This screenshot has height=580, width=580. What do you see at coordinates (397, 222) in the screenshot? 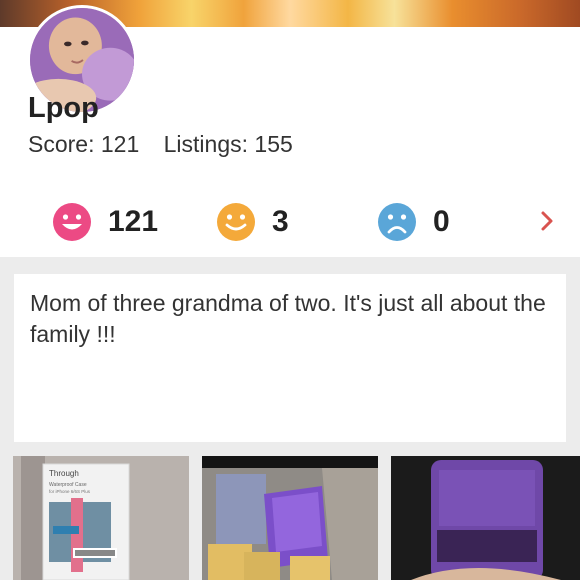
I see `sad-face-icon` at bounding box center [397, 222].